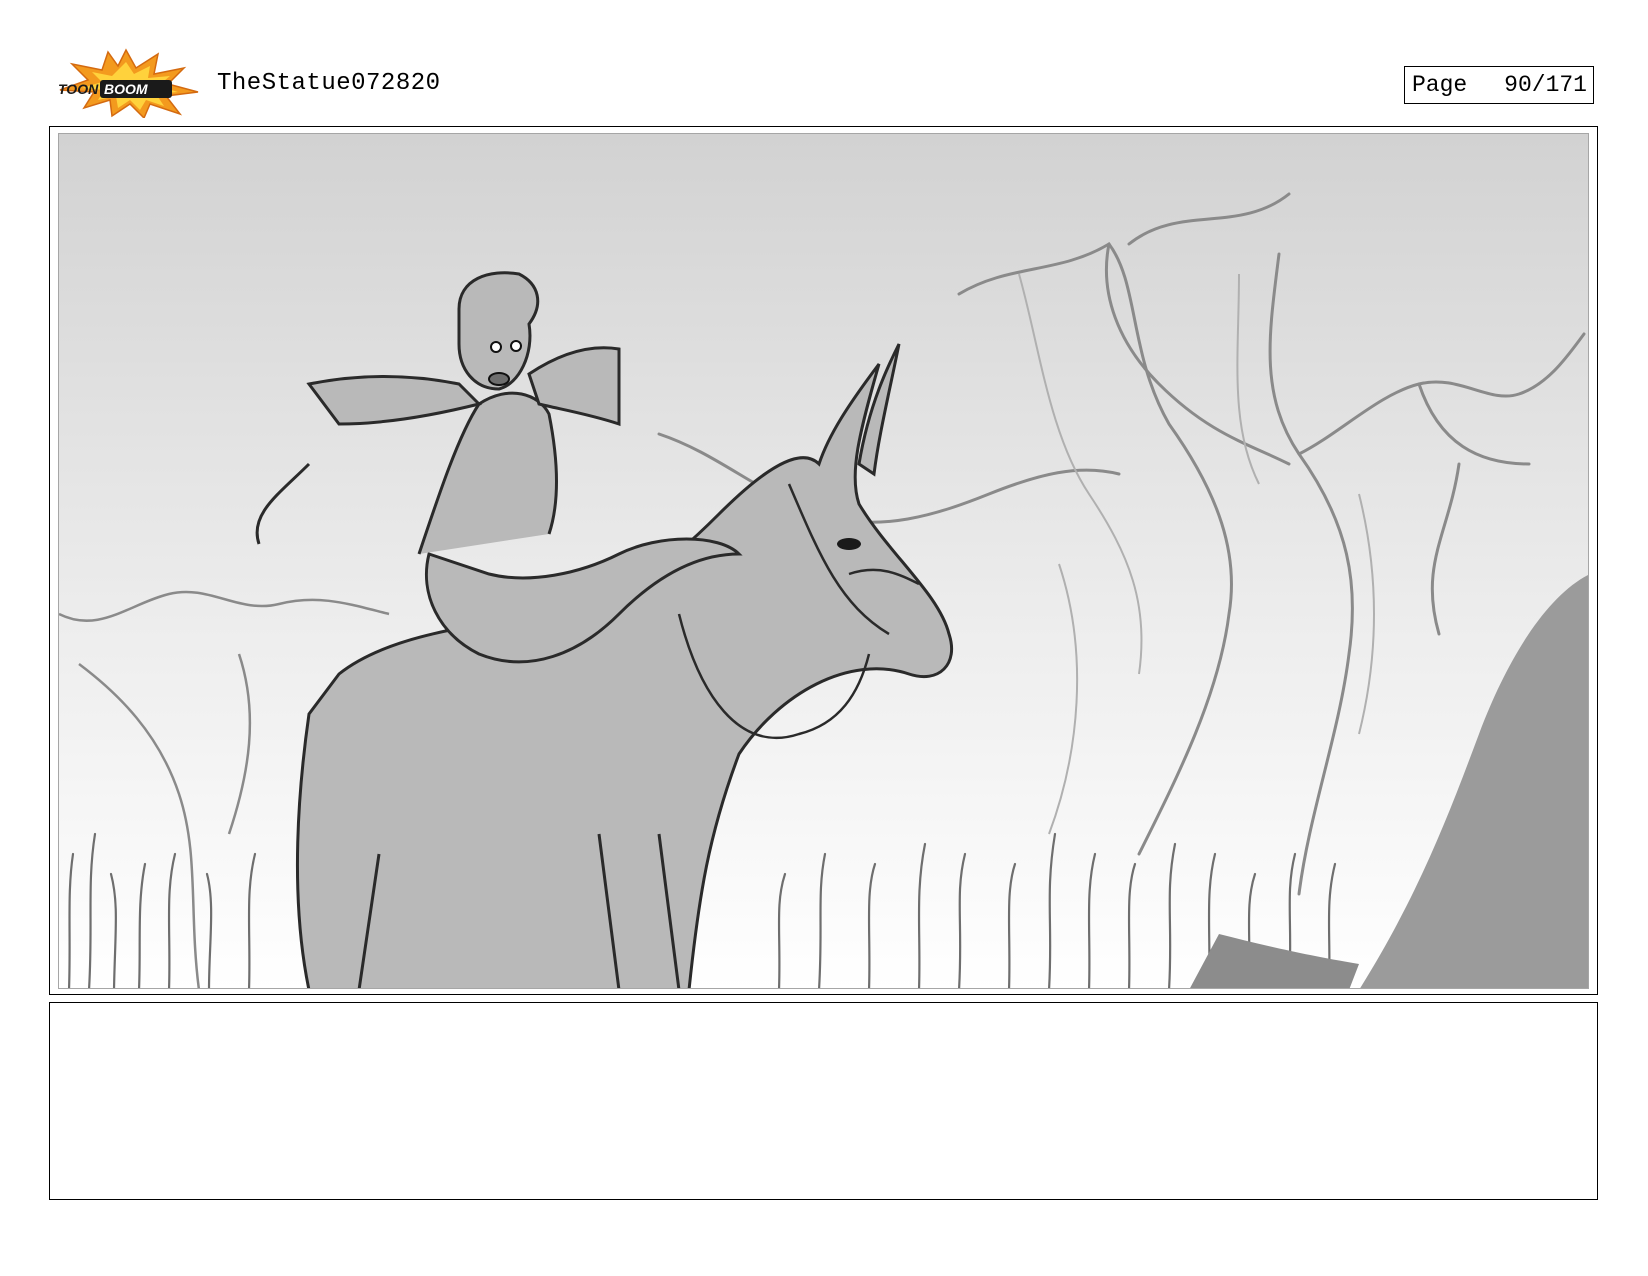 This screenshot has width=1648, height=1276. I want to click on svg-text: BOOM, so click(126, 89).